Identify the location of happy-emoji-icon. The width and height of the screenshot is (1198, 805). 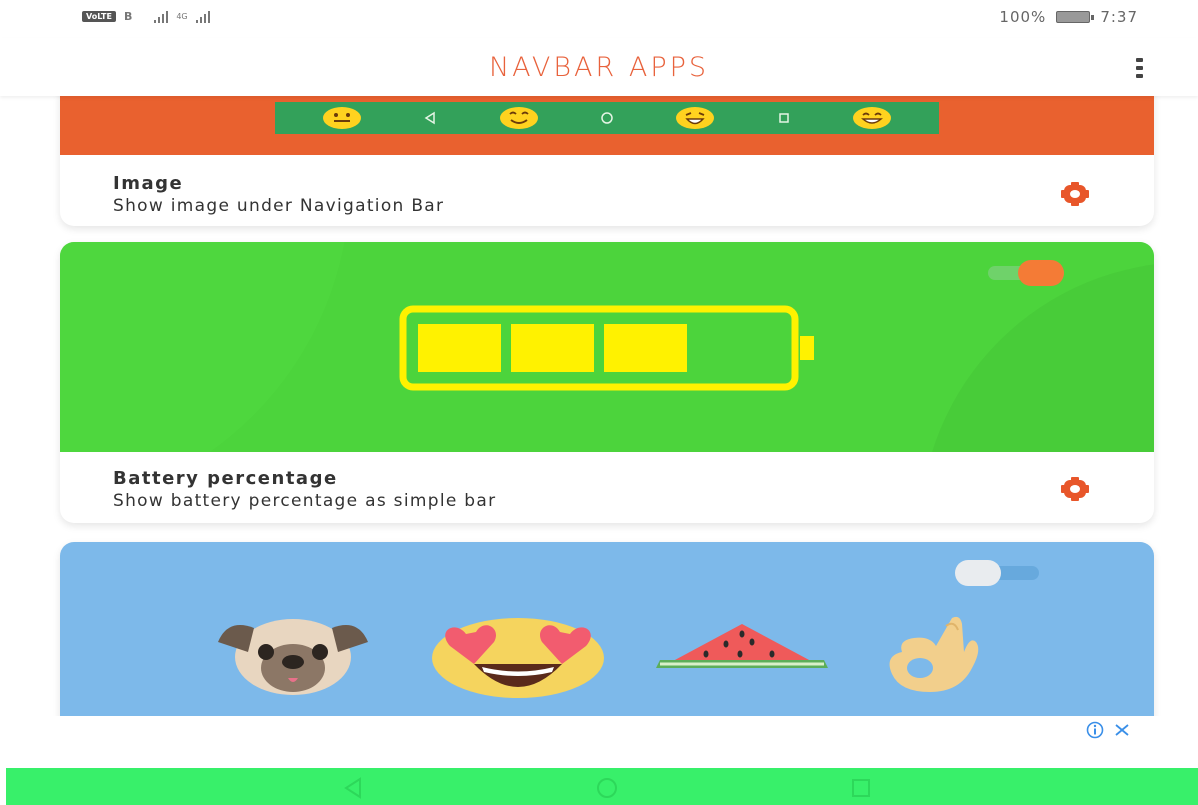
(518, 118).